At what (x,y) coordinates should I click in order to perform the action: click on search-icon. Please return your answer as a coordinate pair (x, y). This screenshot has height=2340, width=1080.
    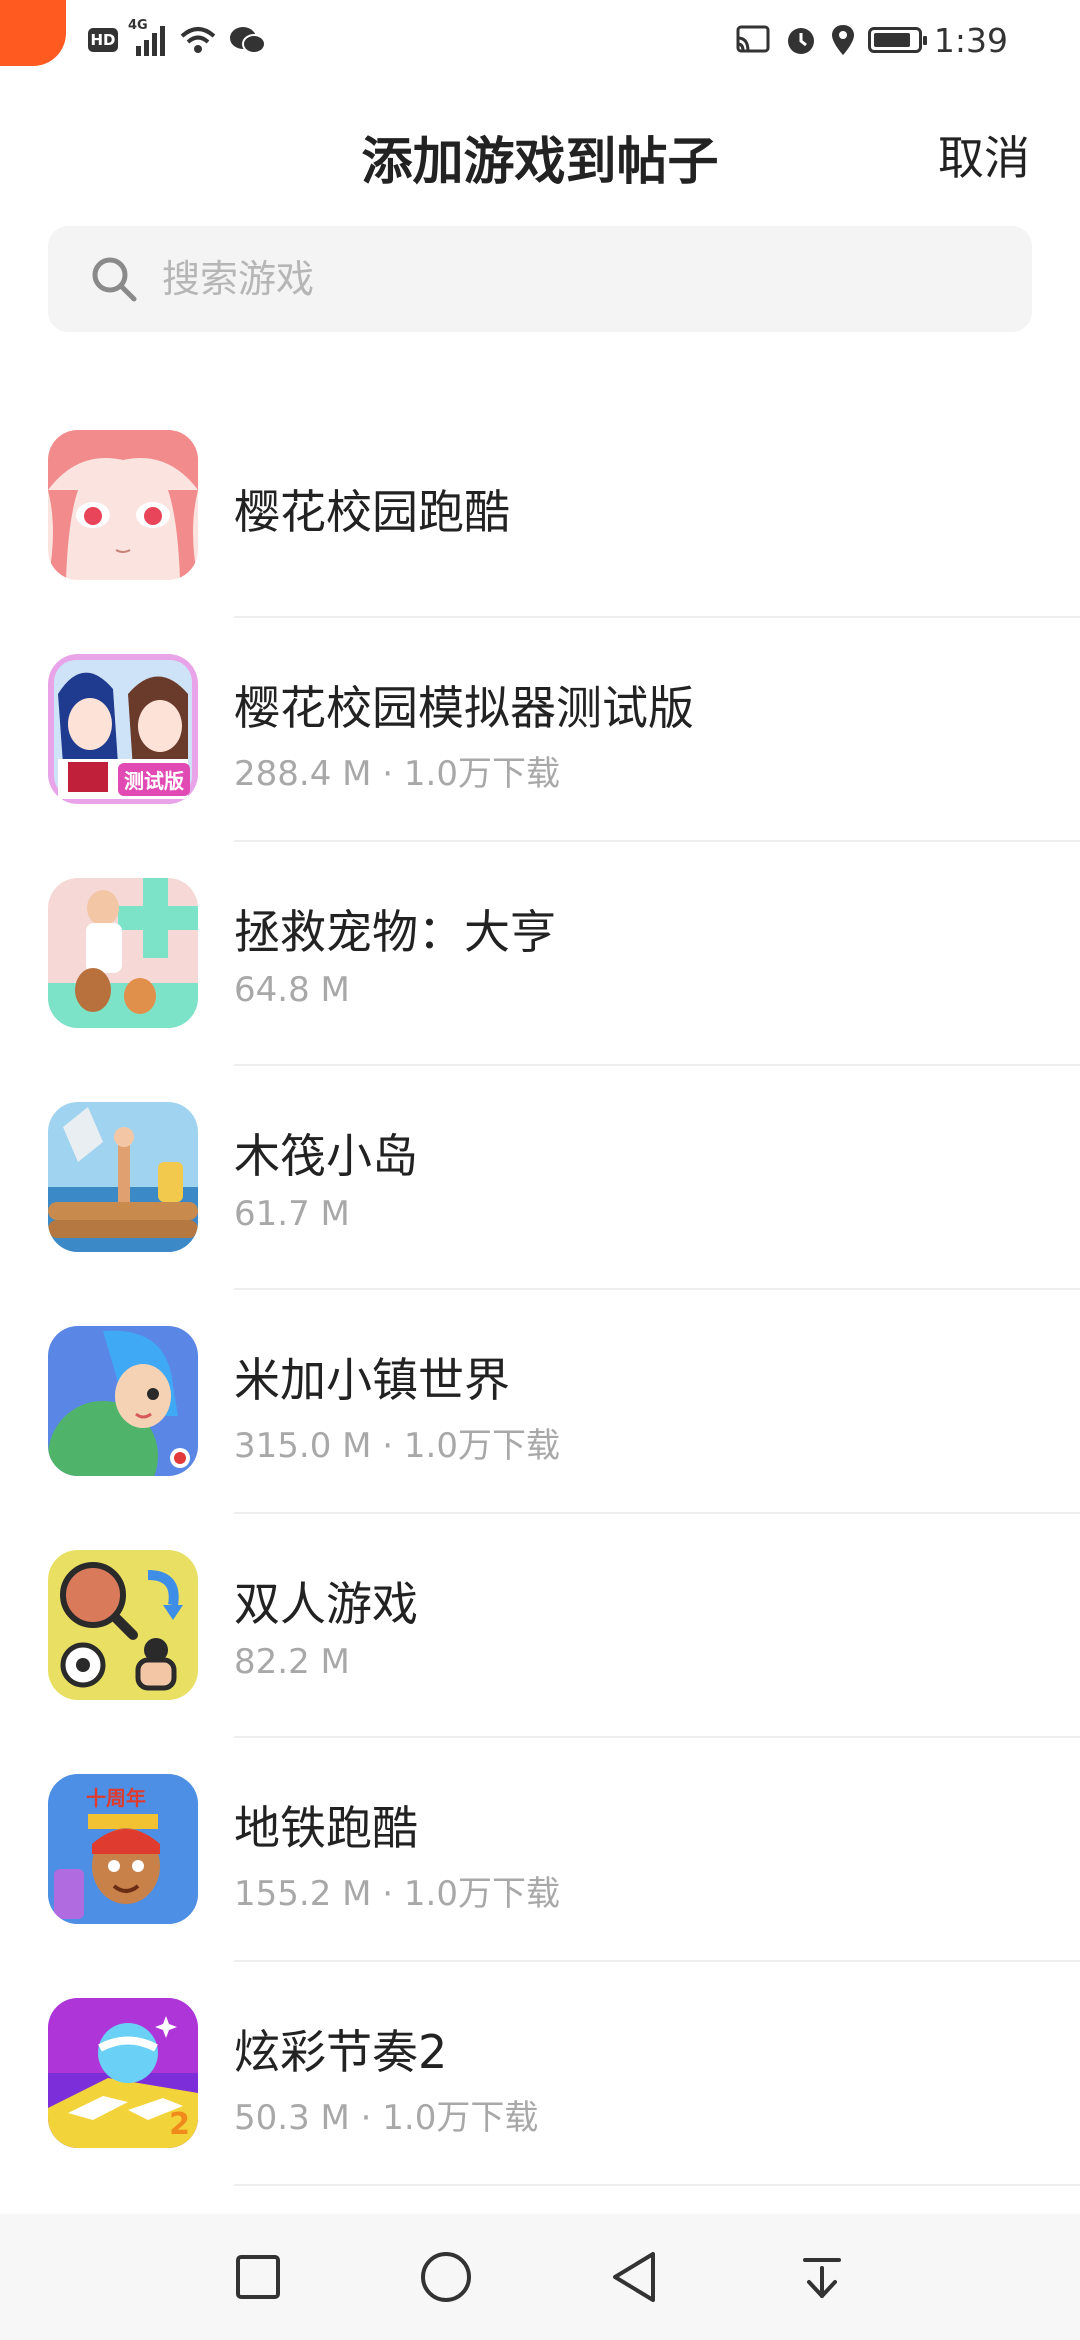
    Looking at the image, I should click on (114, 279).